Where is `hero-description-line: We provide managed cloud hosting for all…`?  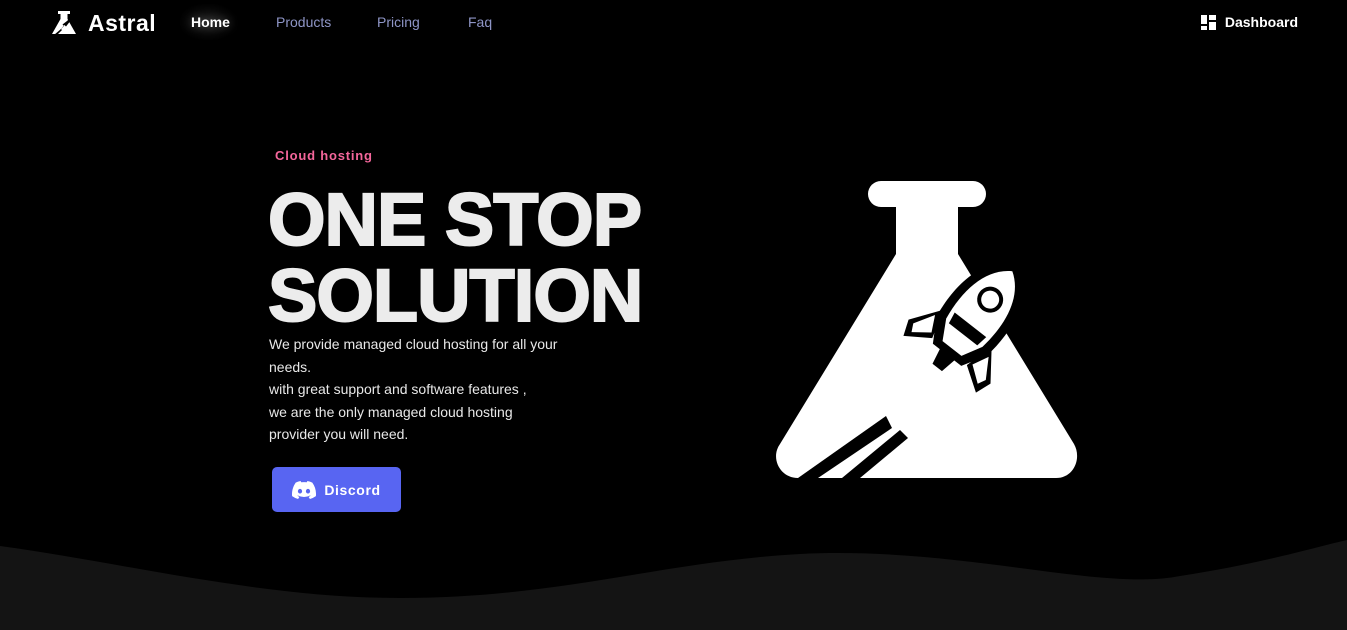 hero-description-line: We provide managed cloud hosting for all… is located at coordinates (413, 344).